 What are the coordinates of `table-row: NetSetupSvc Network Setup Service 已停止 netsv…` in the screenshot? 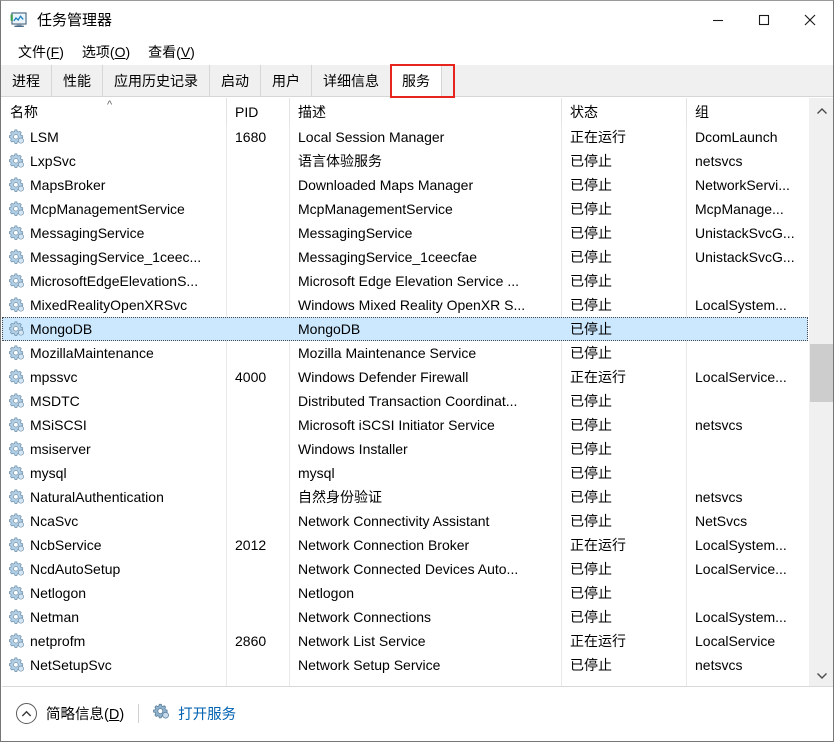 It's located at (405, 665).